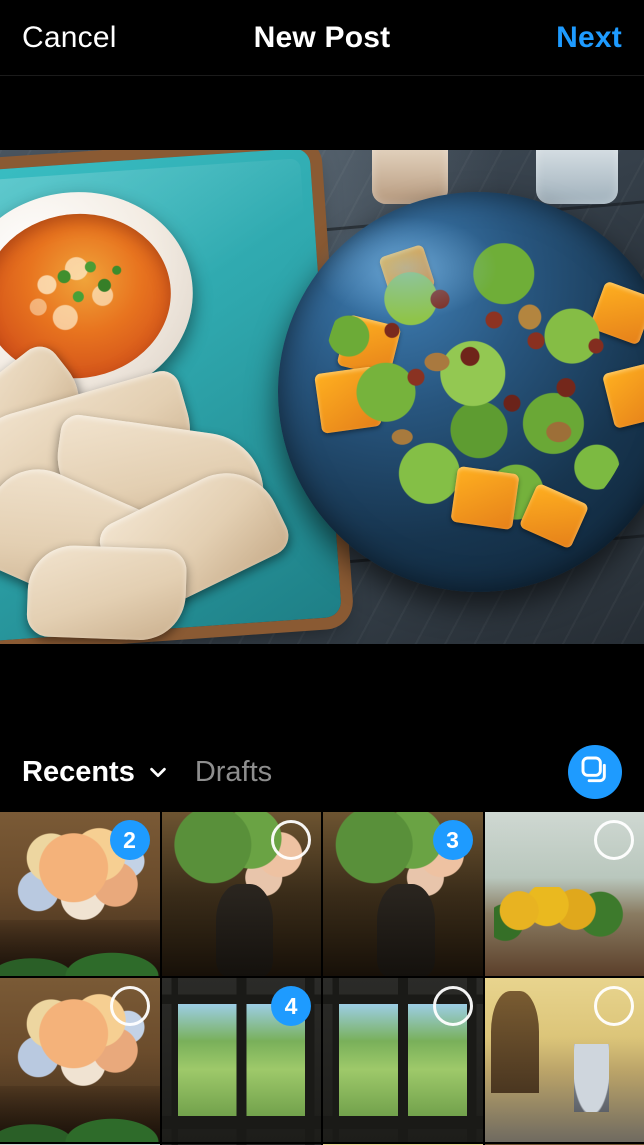 The image size is (644, 1145). Describe the element at coordinates (291, 1006) in the screenshot. I see `selection-badge-selected: 4` at that location.